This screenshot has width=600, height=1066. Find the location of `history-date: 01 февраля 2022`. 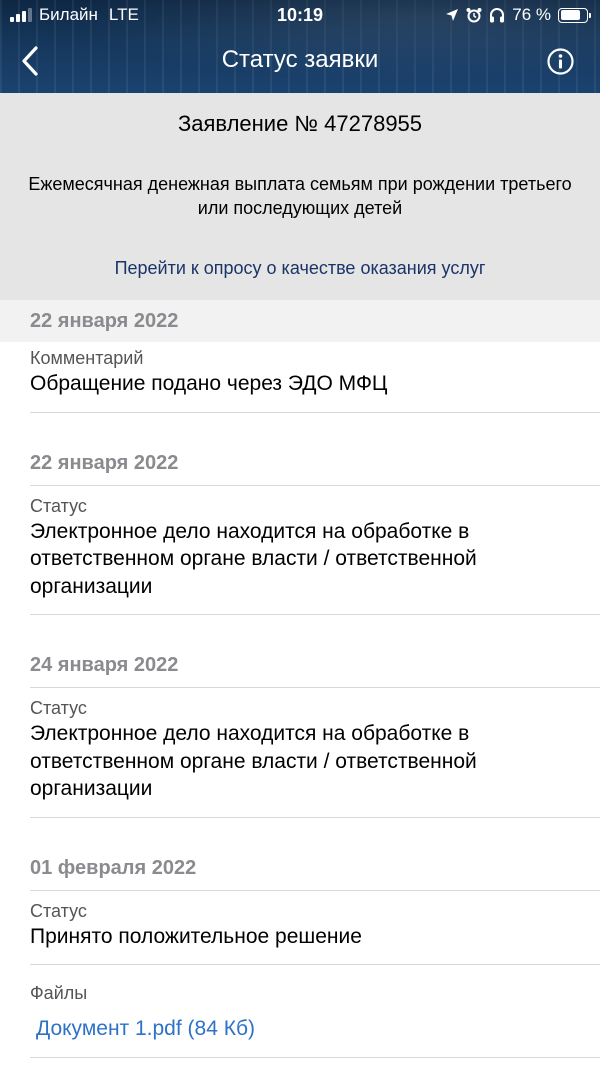

history-date: 01 февраля 2022 is located at coordinates (315, 868).